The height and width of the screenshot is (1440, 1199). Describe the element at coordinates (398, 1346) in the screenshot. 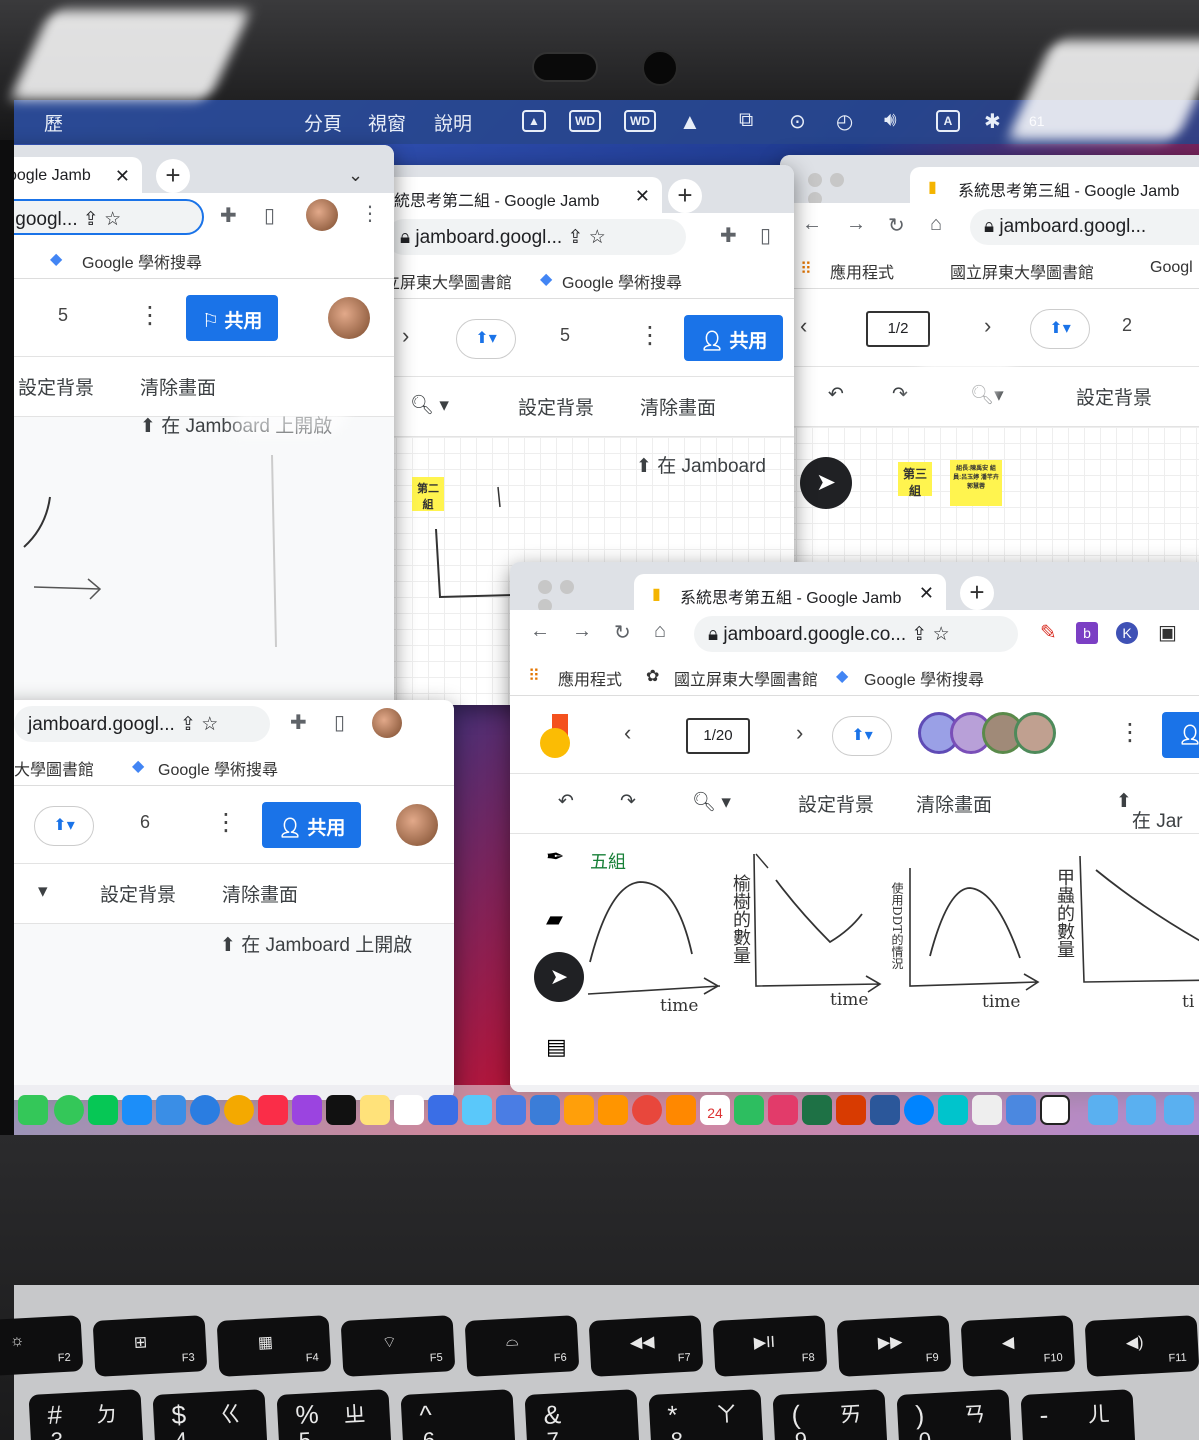

I see `function-key: ⌔ F5` at that location.